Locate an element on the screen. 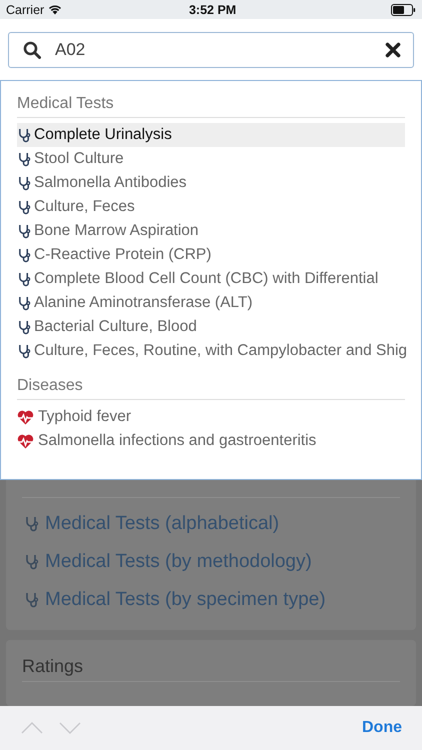 The height and width of the screenshot is (750, 422). suggestion-item: Culture, Feces is located at coordinates (211, 207).